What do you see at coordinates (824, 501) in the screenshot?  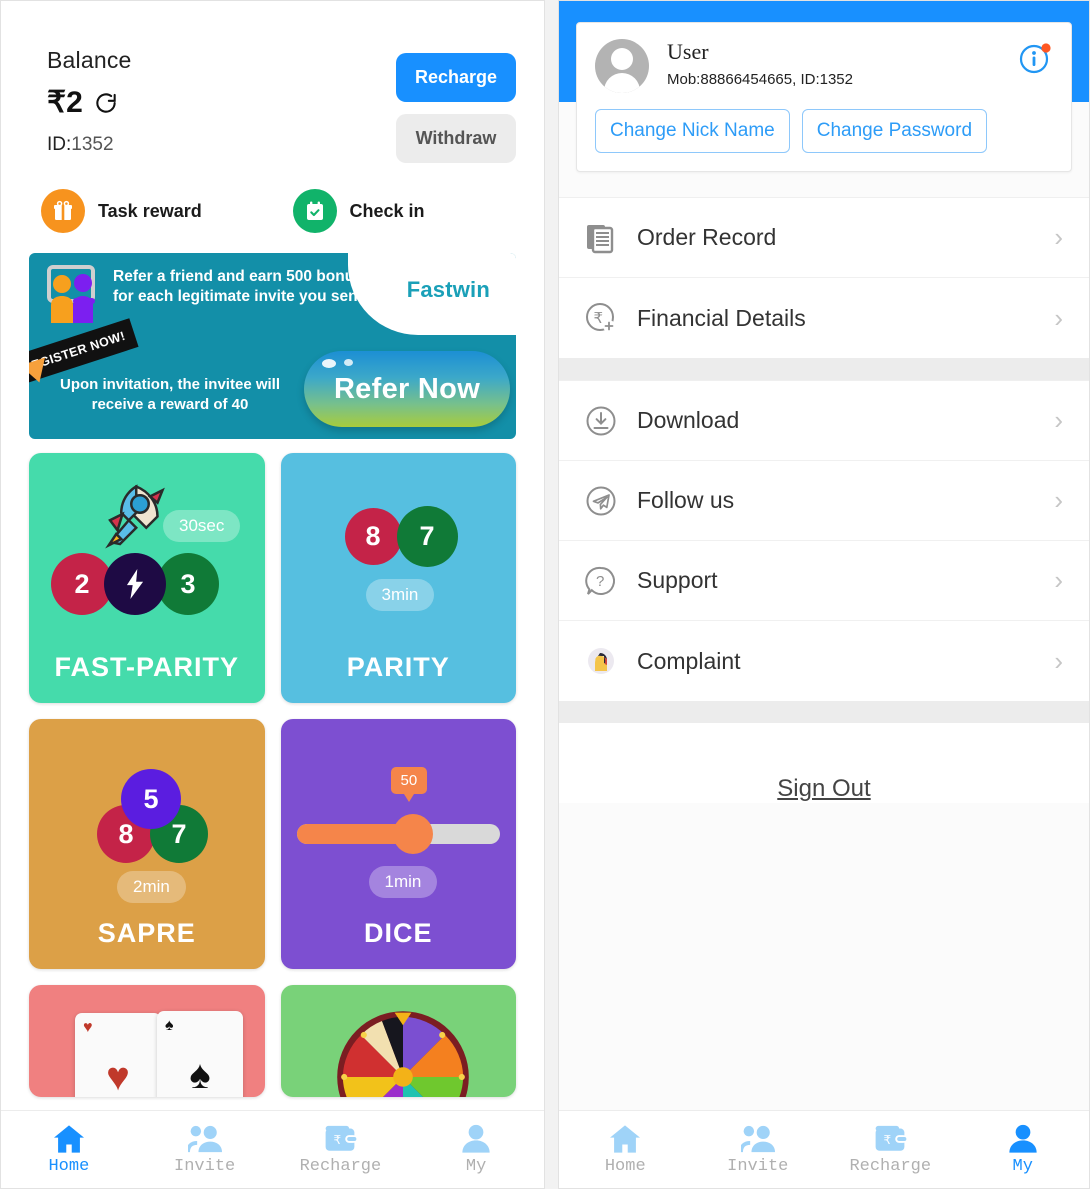 I see `menu-item-follow-us: Follow us ›` at bounding box center [824, 501].